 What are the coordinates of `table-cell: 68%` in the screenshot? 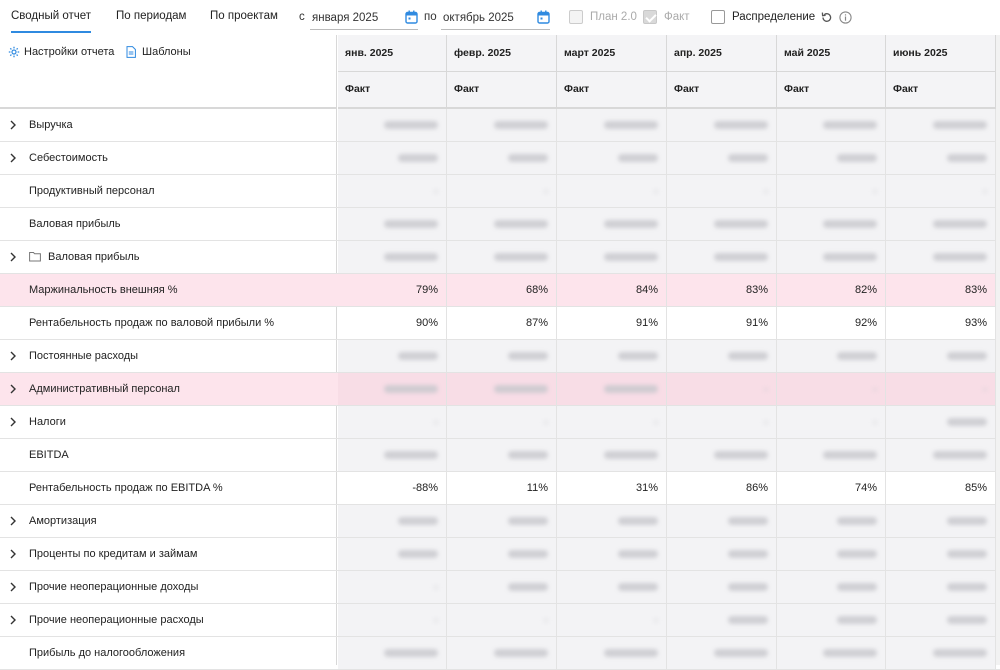 It's located at (502, 290).